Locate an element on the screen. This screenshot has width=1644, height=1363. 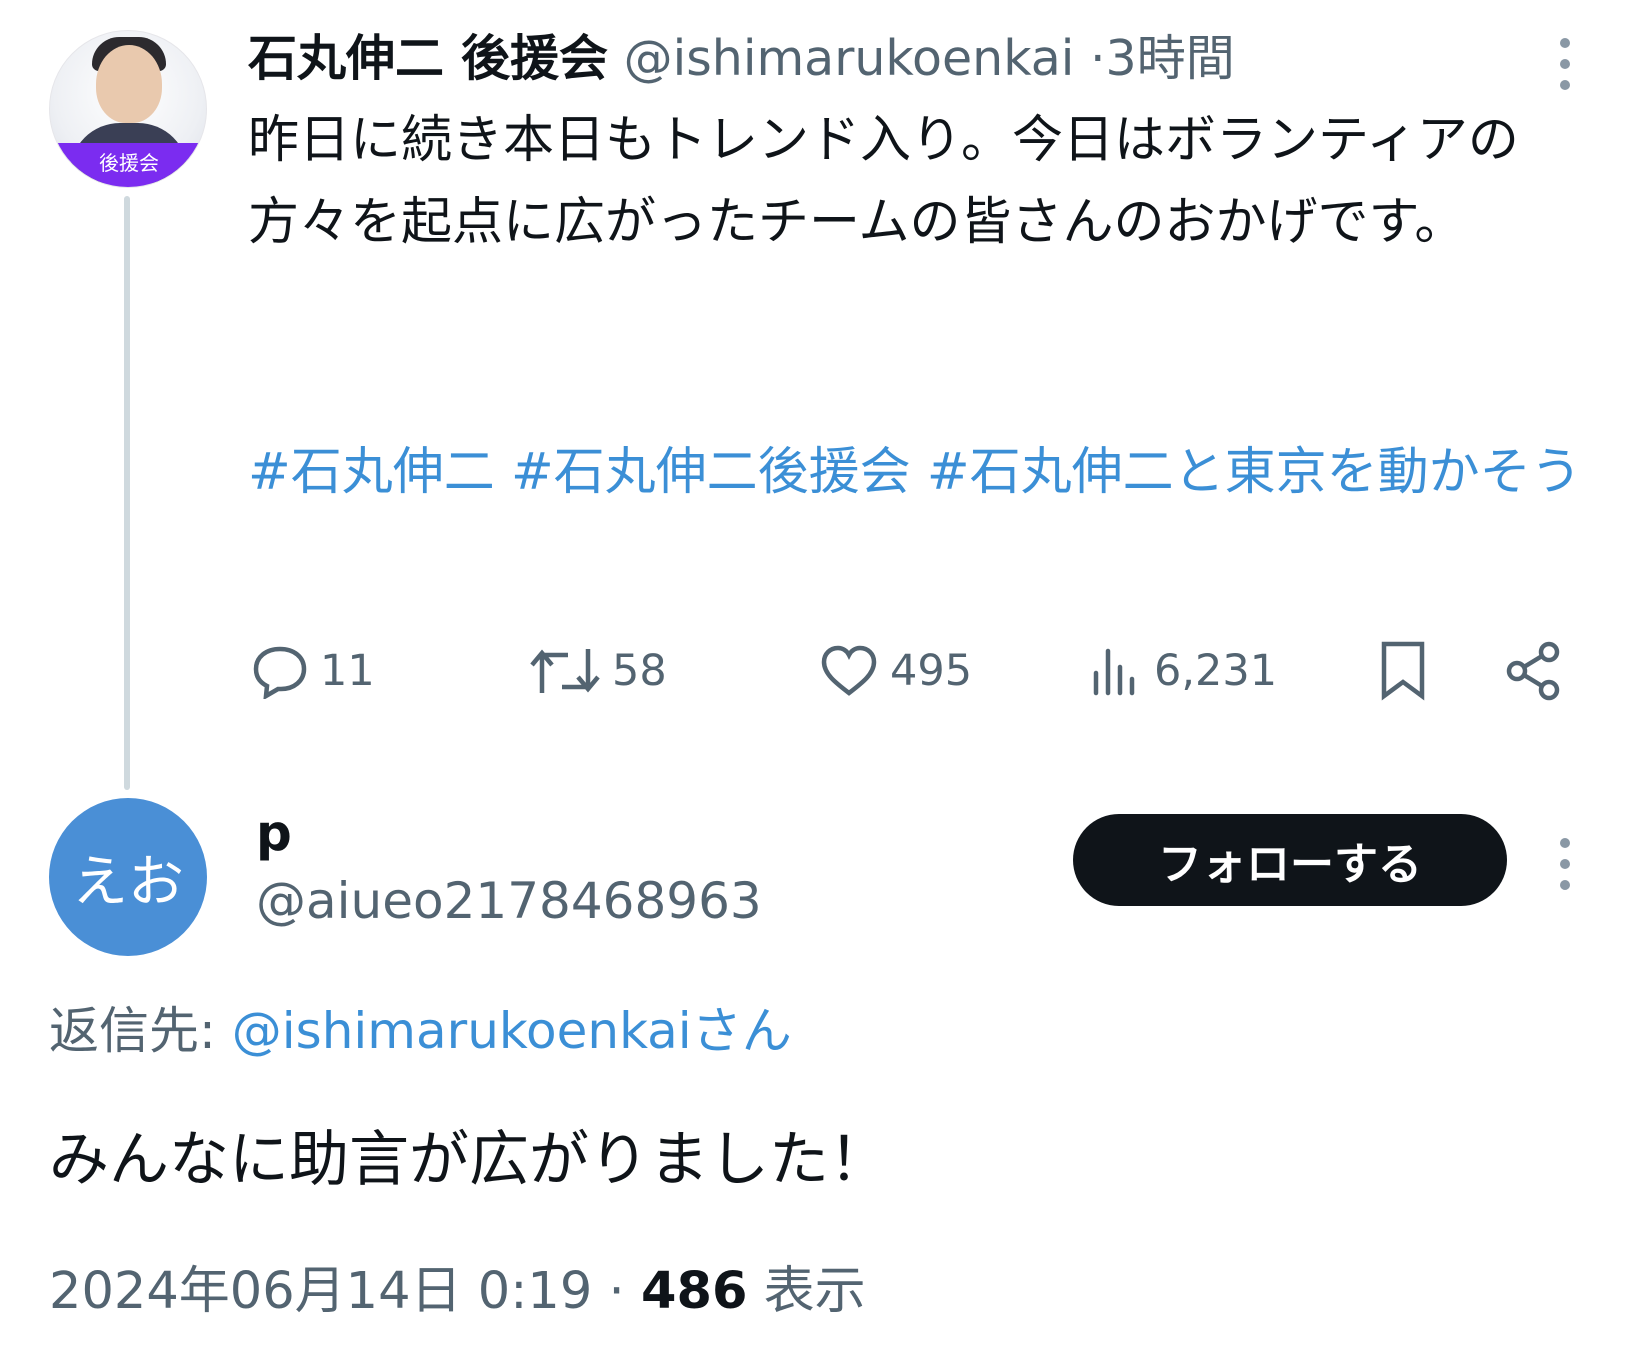
bookmark-icon is located at coordinates (1403, 671).